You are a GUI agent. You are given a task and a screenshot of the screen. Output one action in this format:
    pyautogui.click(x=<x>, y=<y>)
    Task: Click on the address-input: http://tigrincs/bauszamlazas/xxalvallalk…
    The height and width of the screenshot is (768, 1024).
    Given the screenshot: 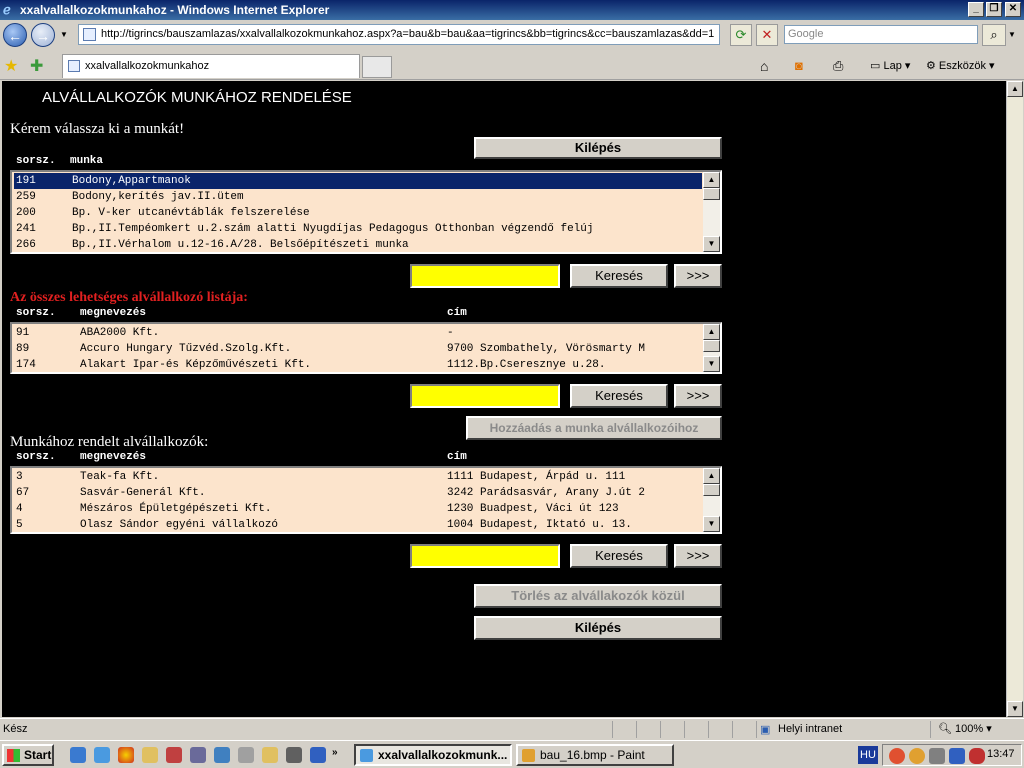 What is the action you would take?
    pyautogui.click(x=399, y=34)
    